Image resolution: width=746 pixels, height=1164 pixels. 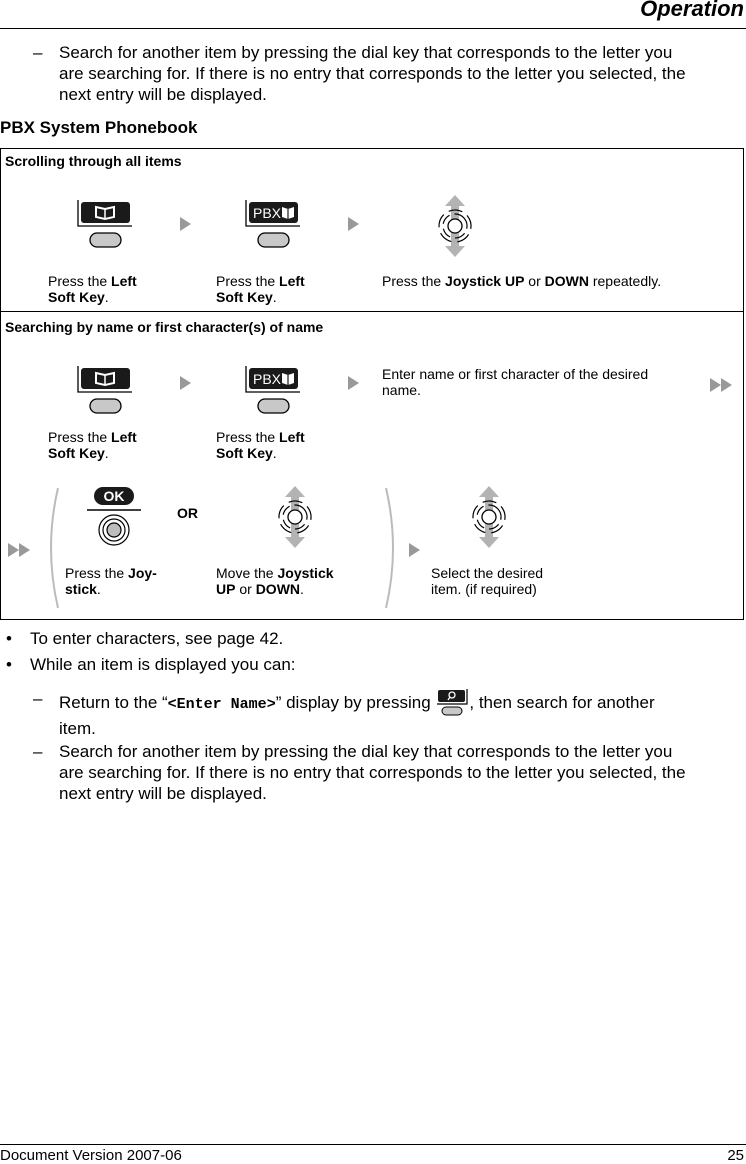 I want to click on step-caption: Press the Joy- stick., so click(x=111, y=581).